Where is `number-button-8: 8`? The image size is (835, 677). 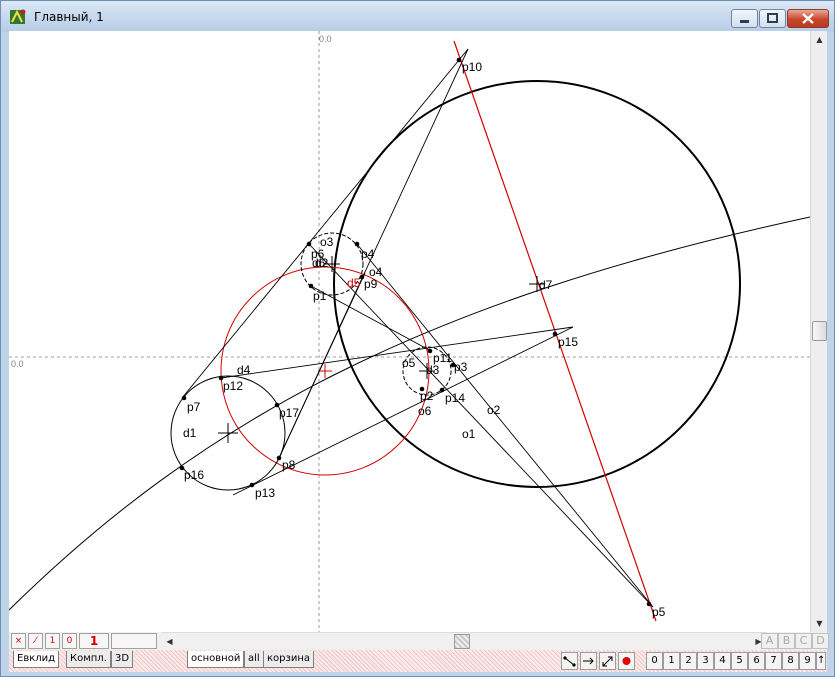 number-button-8: 8 is located at coordinates (790, 661).